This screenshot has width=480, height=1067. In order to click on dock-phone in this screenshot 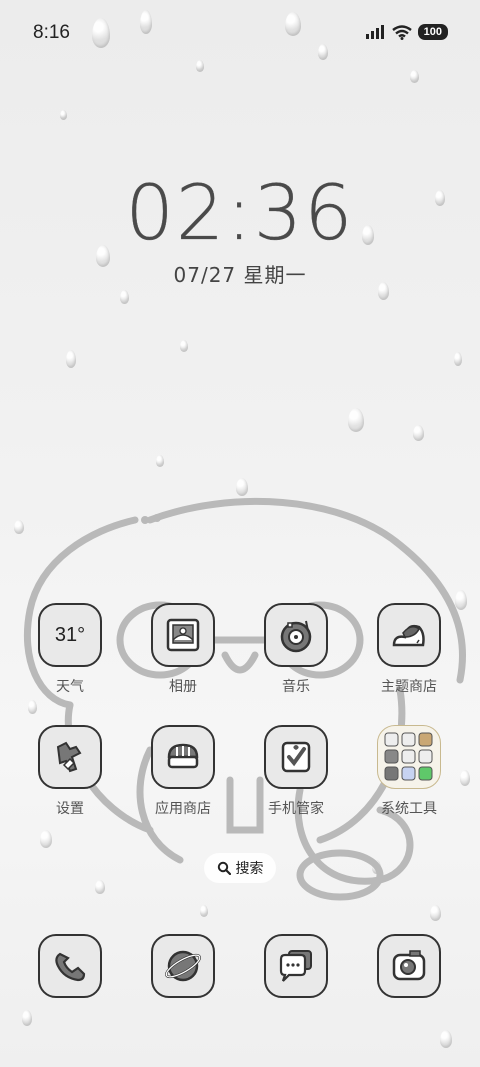, I will do `click(70, 966)`.